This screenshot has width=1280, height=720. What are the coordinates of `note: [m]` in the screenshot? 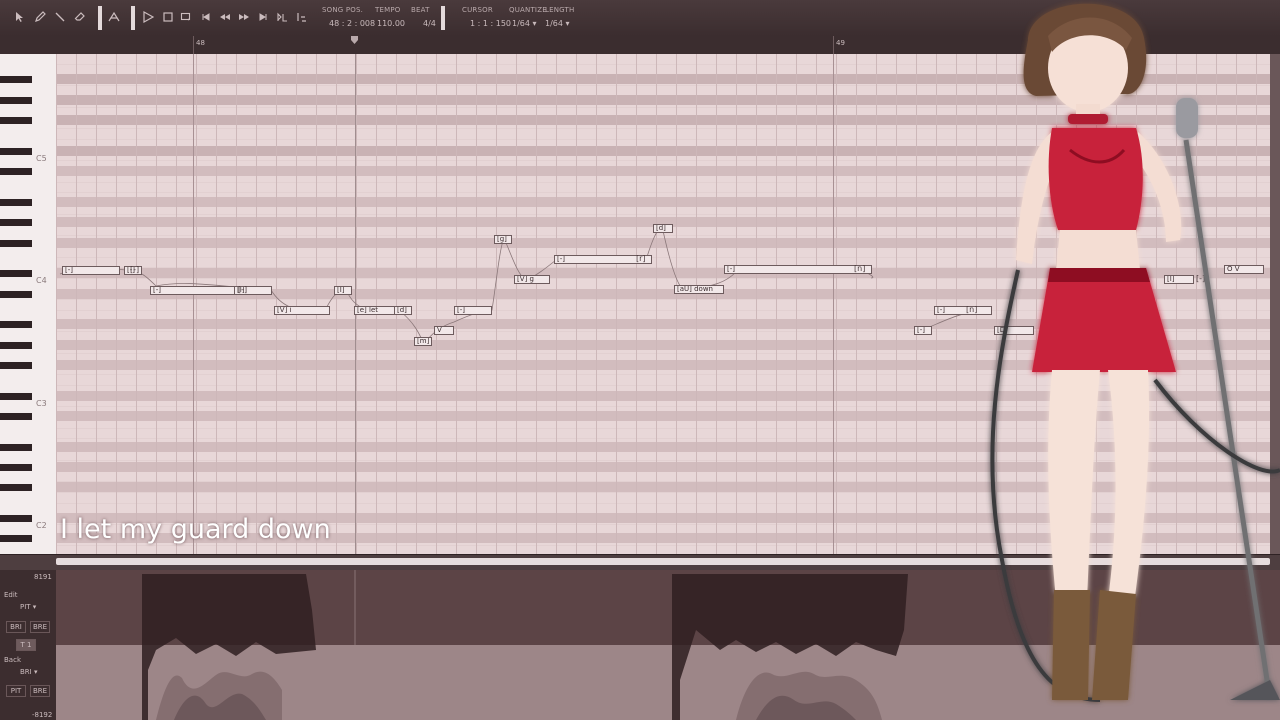 It's located at (423, 341).